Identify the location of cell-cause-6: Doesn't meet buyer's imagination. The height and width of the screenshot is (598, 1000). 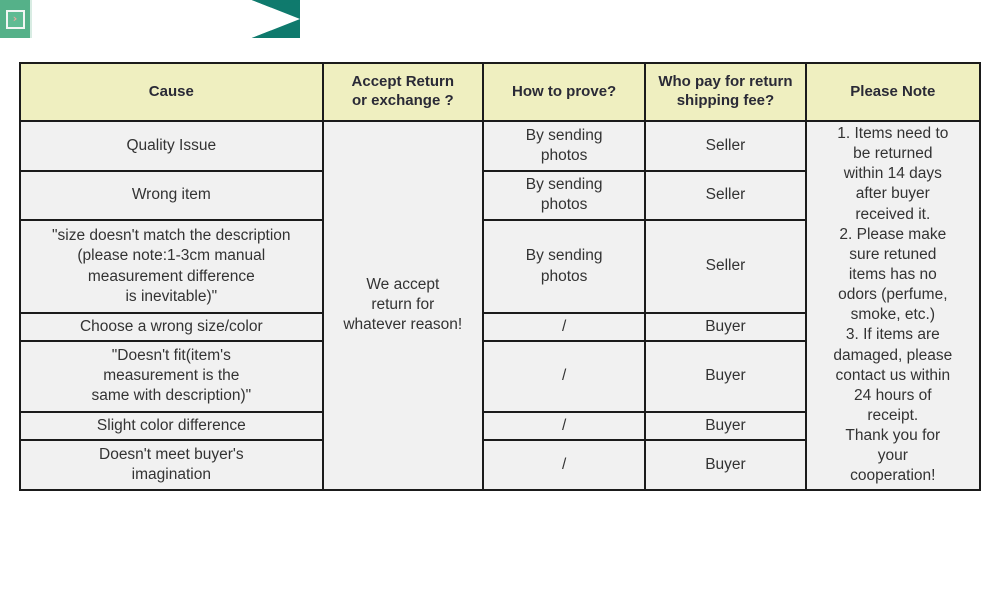
(171, 464).